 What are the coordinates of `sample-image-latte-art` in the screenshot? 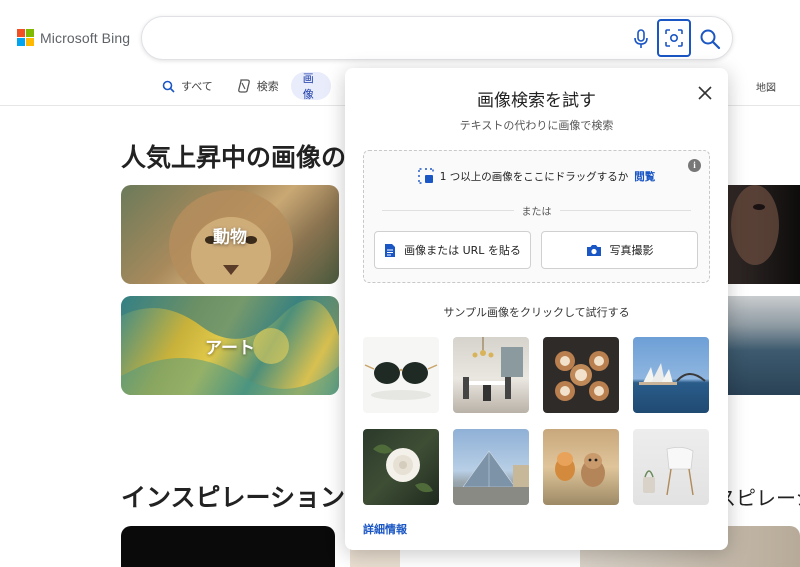 It's located at (581, 375).